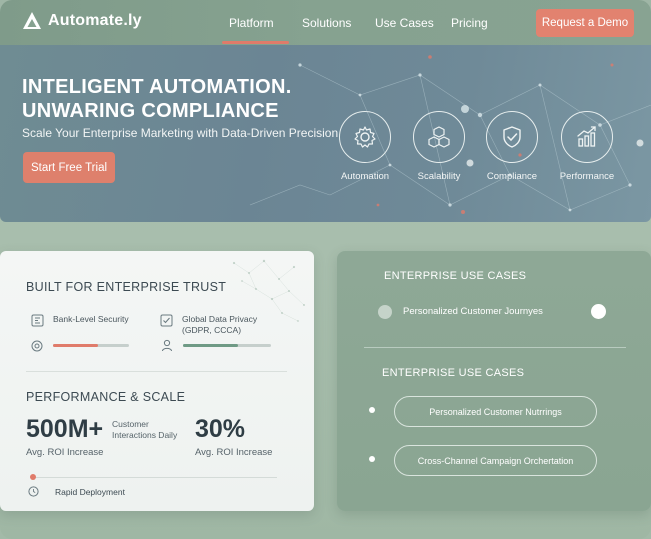 The width and height of the screenshot is (651, 539). Describe the element at coordinates (91, 319) in the screenshot. I see `trust-label: Bank-Level Security` at that location.